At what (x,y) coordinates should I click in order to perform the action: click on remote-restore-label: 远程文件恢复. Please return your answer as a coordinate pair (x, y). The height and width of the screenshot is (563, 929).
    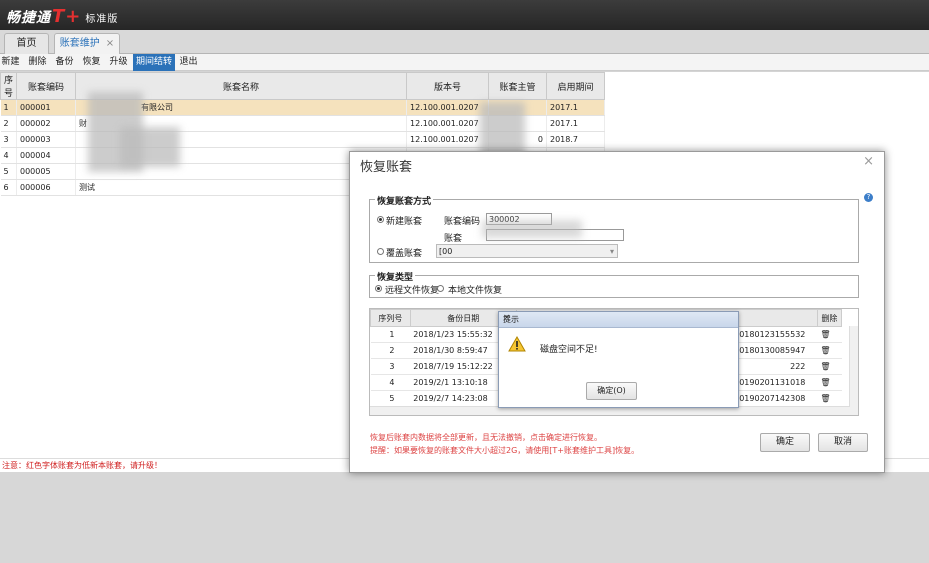
    Looking at the image, I should click on (412, 291).